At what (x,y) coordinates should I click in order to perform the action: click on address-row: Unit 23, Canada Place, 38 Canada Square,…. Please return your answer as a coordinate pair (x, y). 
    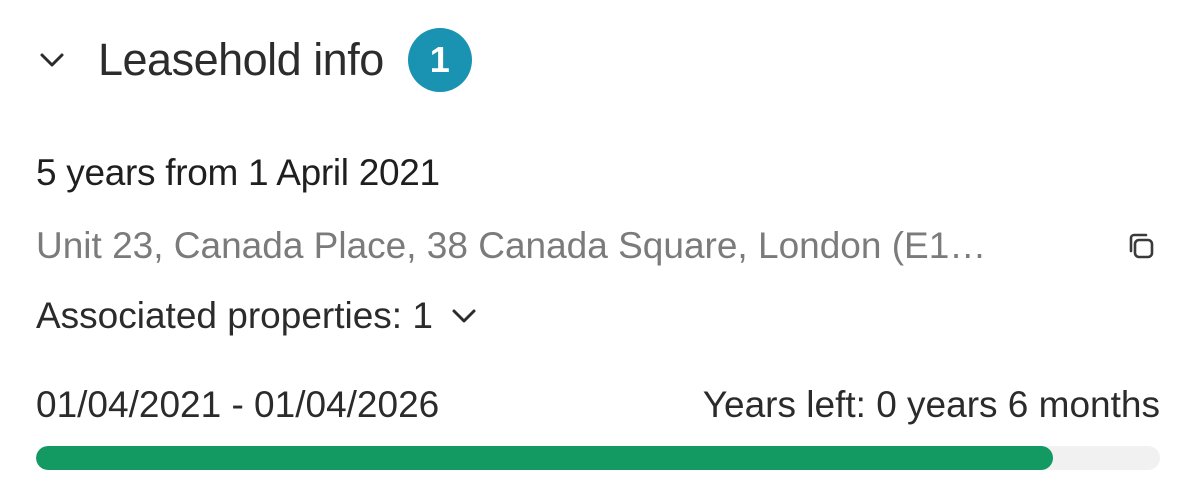
    Looking at the image, I should click on (598, 246).